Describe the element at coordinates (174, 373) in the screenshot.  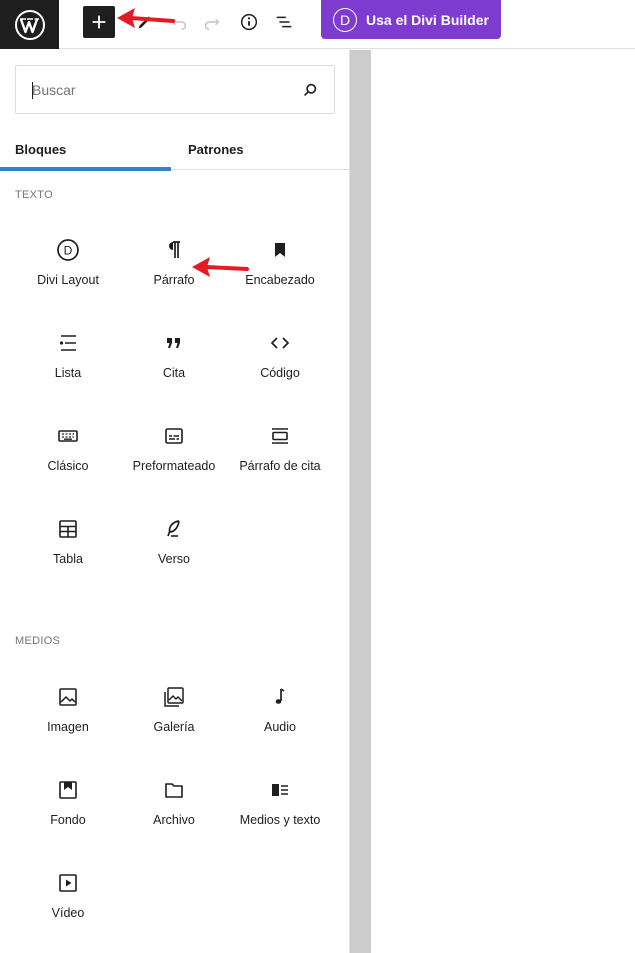
I see `block-label: Cita` at that location.